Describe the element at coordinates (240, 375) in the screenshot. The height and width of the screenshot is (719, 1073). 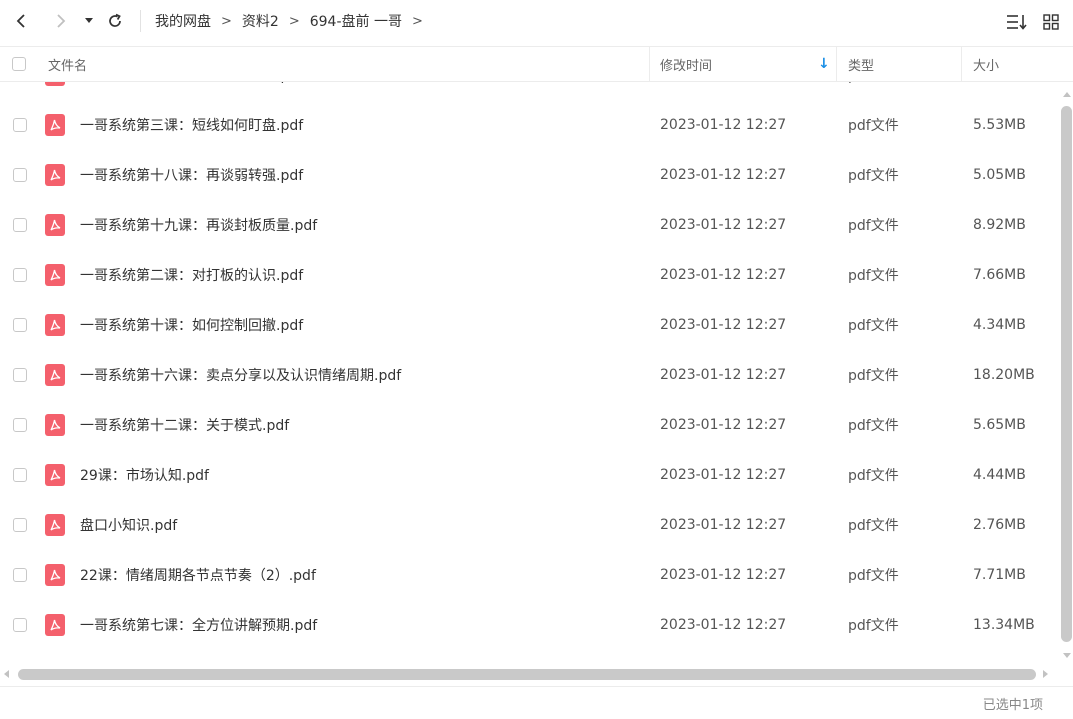
I see `file-name: 一哥系统第十六课：卖点分享以及认识情绪周期.pdf` at that location.